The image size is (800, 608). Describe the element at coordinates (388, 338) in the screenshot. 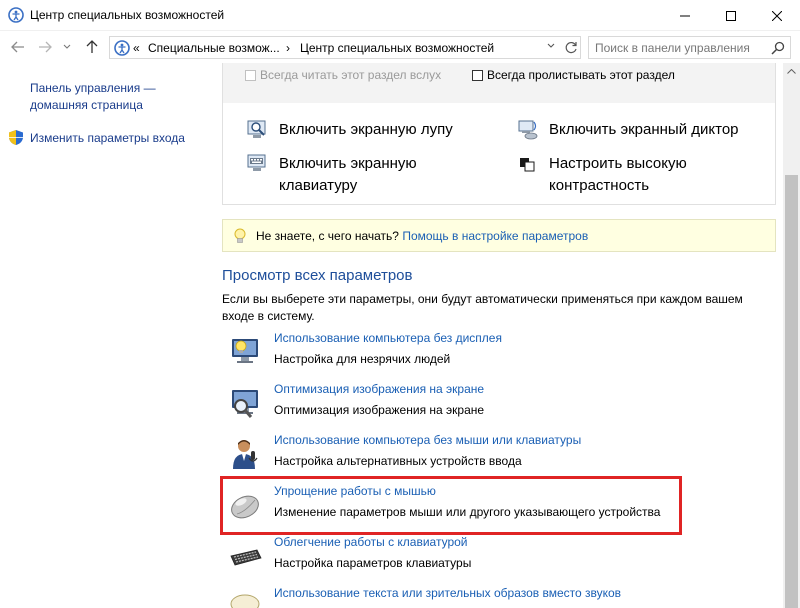

I see `item-link: Использование компьютера без дисплея` at that location.